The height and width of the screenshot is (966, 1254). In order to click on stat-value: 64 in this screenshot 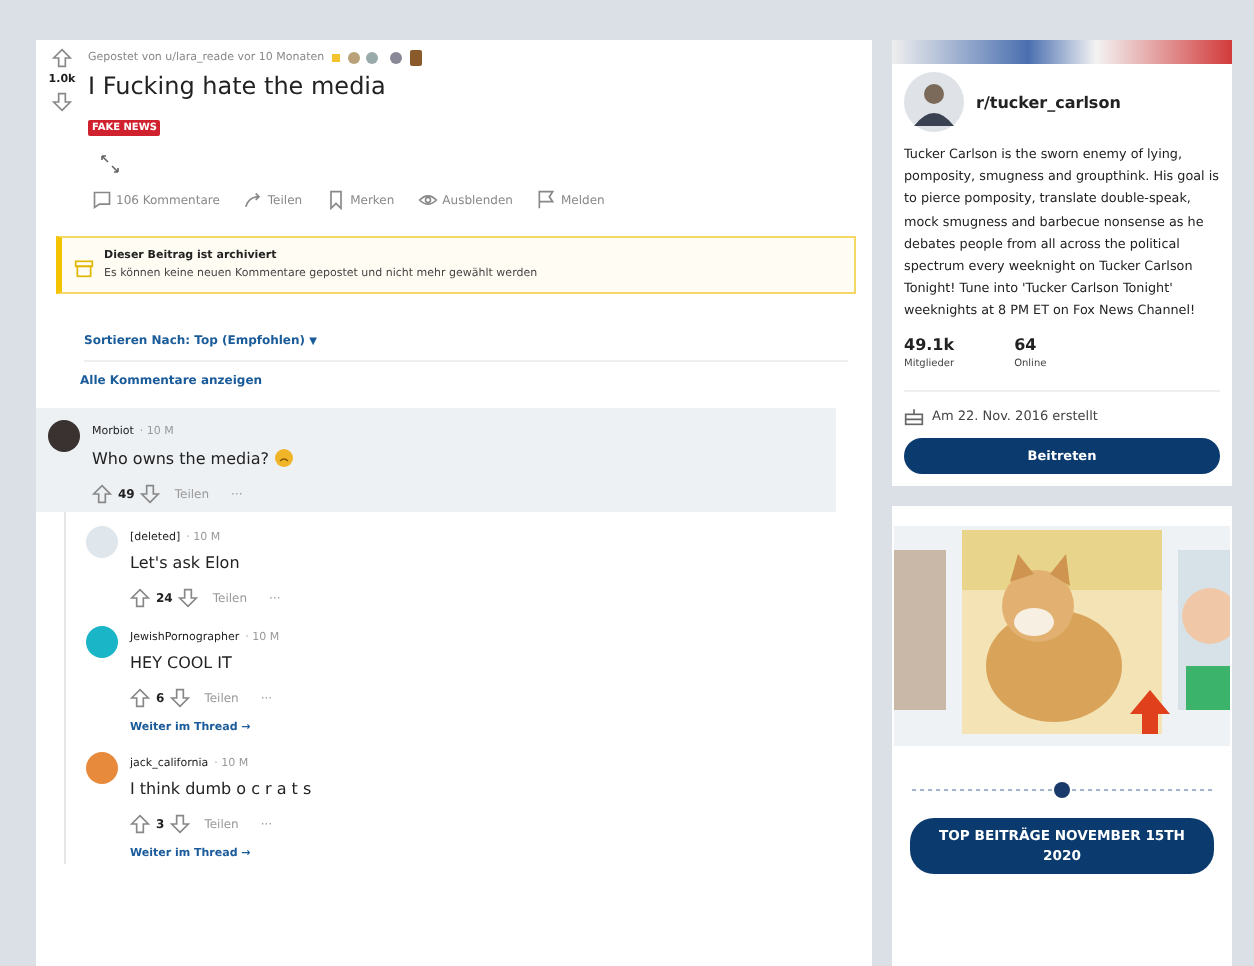, I will do `click(1026, 344)`.